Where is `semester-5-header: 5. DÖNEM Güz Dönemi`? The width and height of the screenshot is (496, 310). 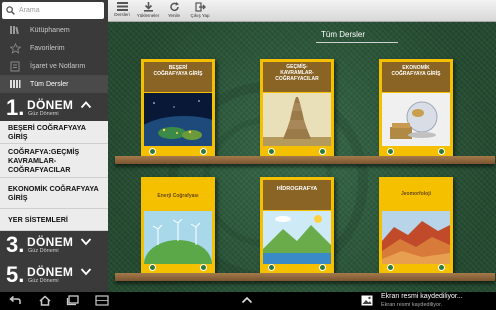
semester-5-header: 5. DÖNEM Güz Dönemi is located at coordinates (54, 275).